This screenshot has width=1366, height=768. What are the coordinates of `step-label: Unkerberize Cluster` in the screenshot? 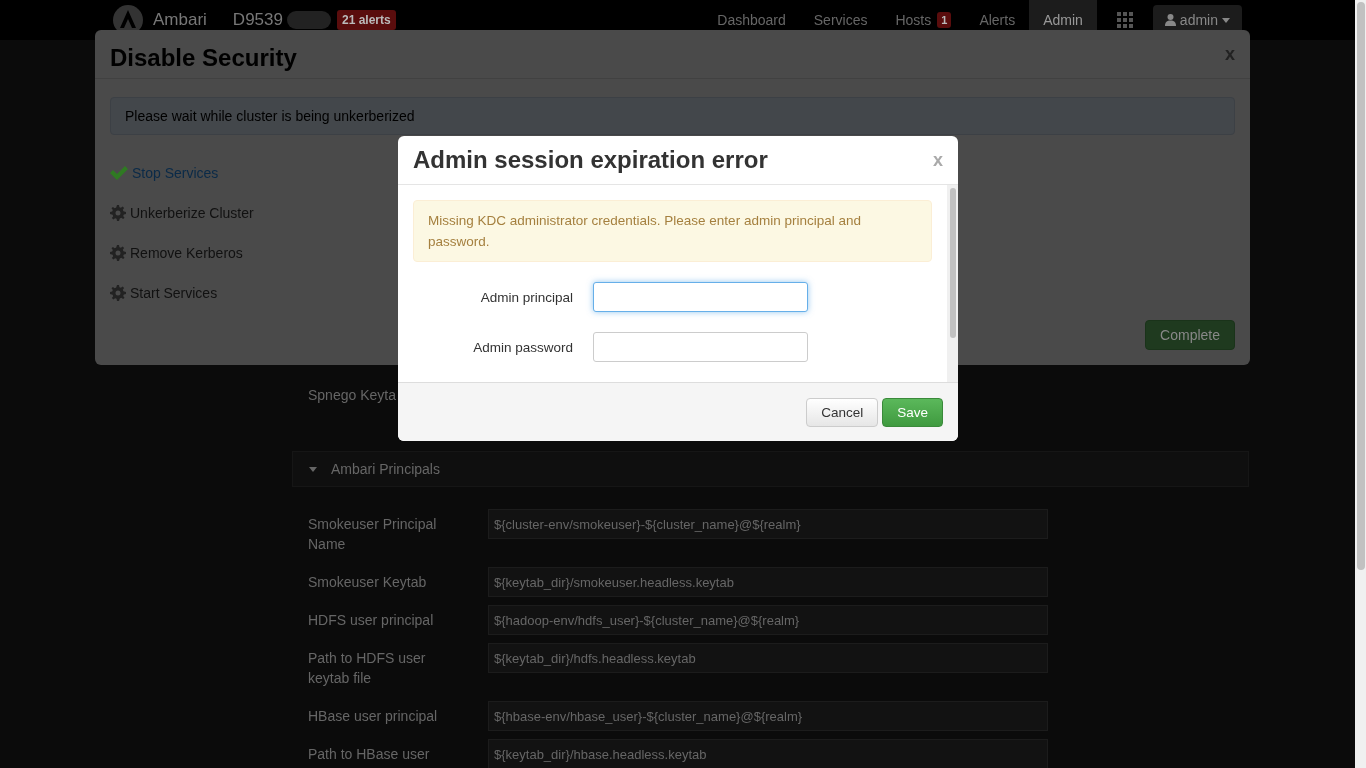 It's located at (192, 213).